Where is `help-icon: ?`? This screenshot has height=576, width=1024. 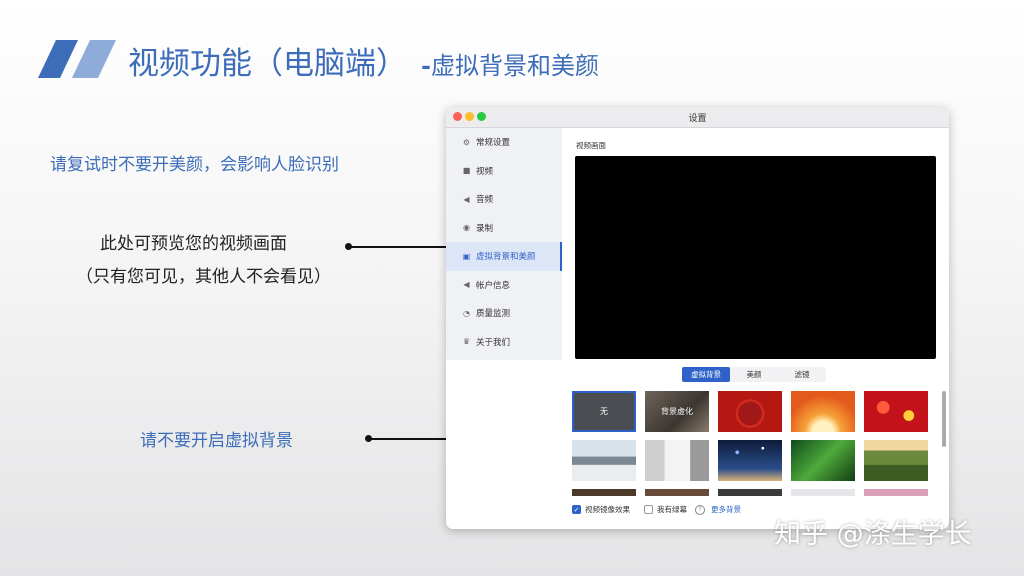
help-icon: ? is located at coordinates (700, 509).